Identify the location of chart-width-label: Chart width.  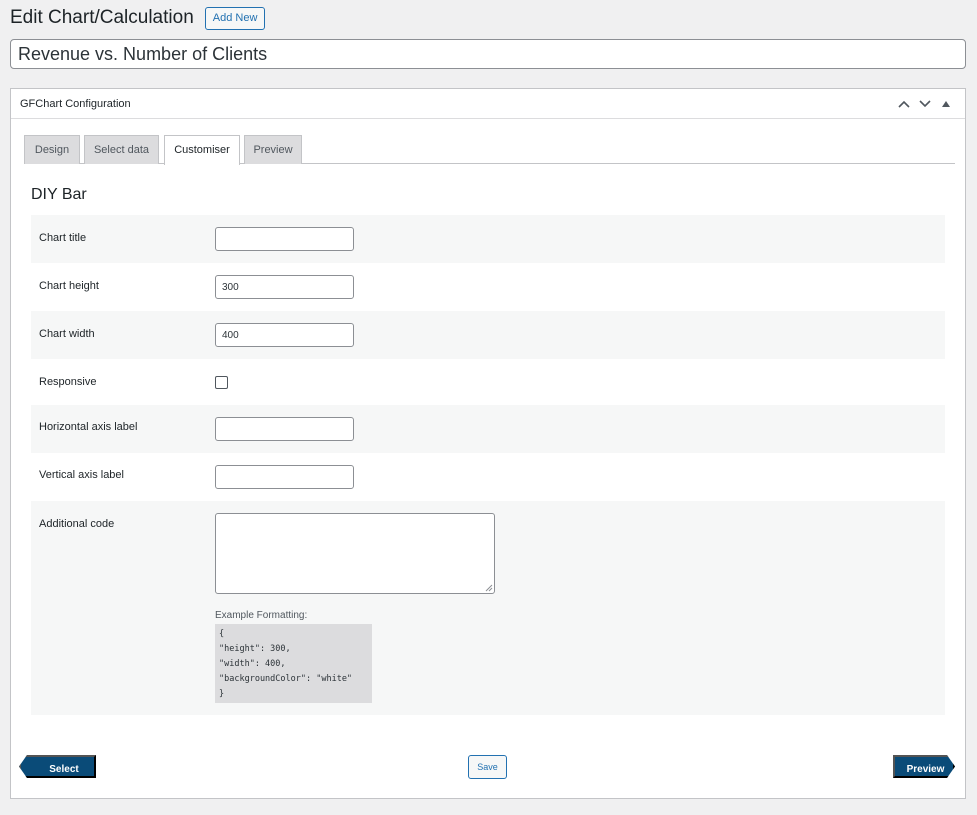
(67, 334).